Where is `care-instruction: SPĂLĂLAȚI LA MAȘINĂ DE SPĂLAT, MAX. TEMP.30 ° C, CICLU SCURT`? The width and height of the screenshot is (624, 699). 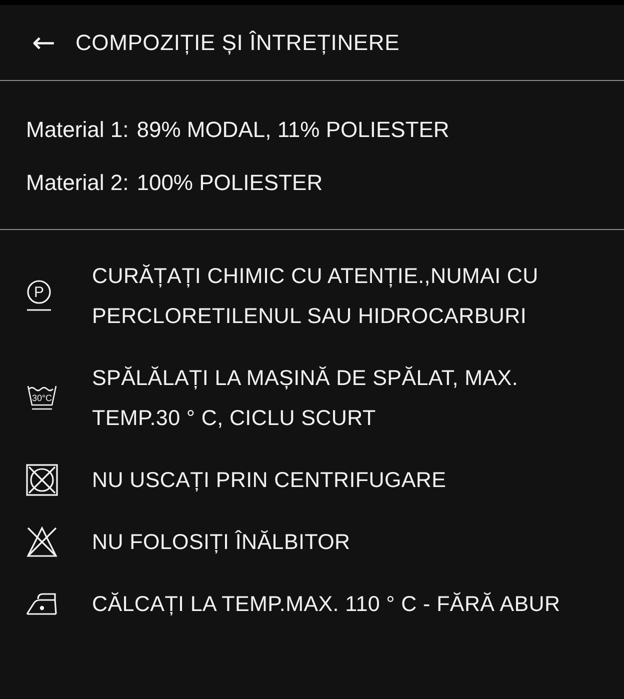 care-instruction: SPĂLĂLAȚI LA MAȘINĂ DE SPĂLAT, MAX. TEMP.30 ° C, CICLU SCURT is located at coordinates (306, 398).